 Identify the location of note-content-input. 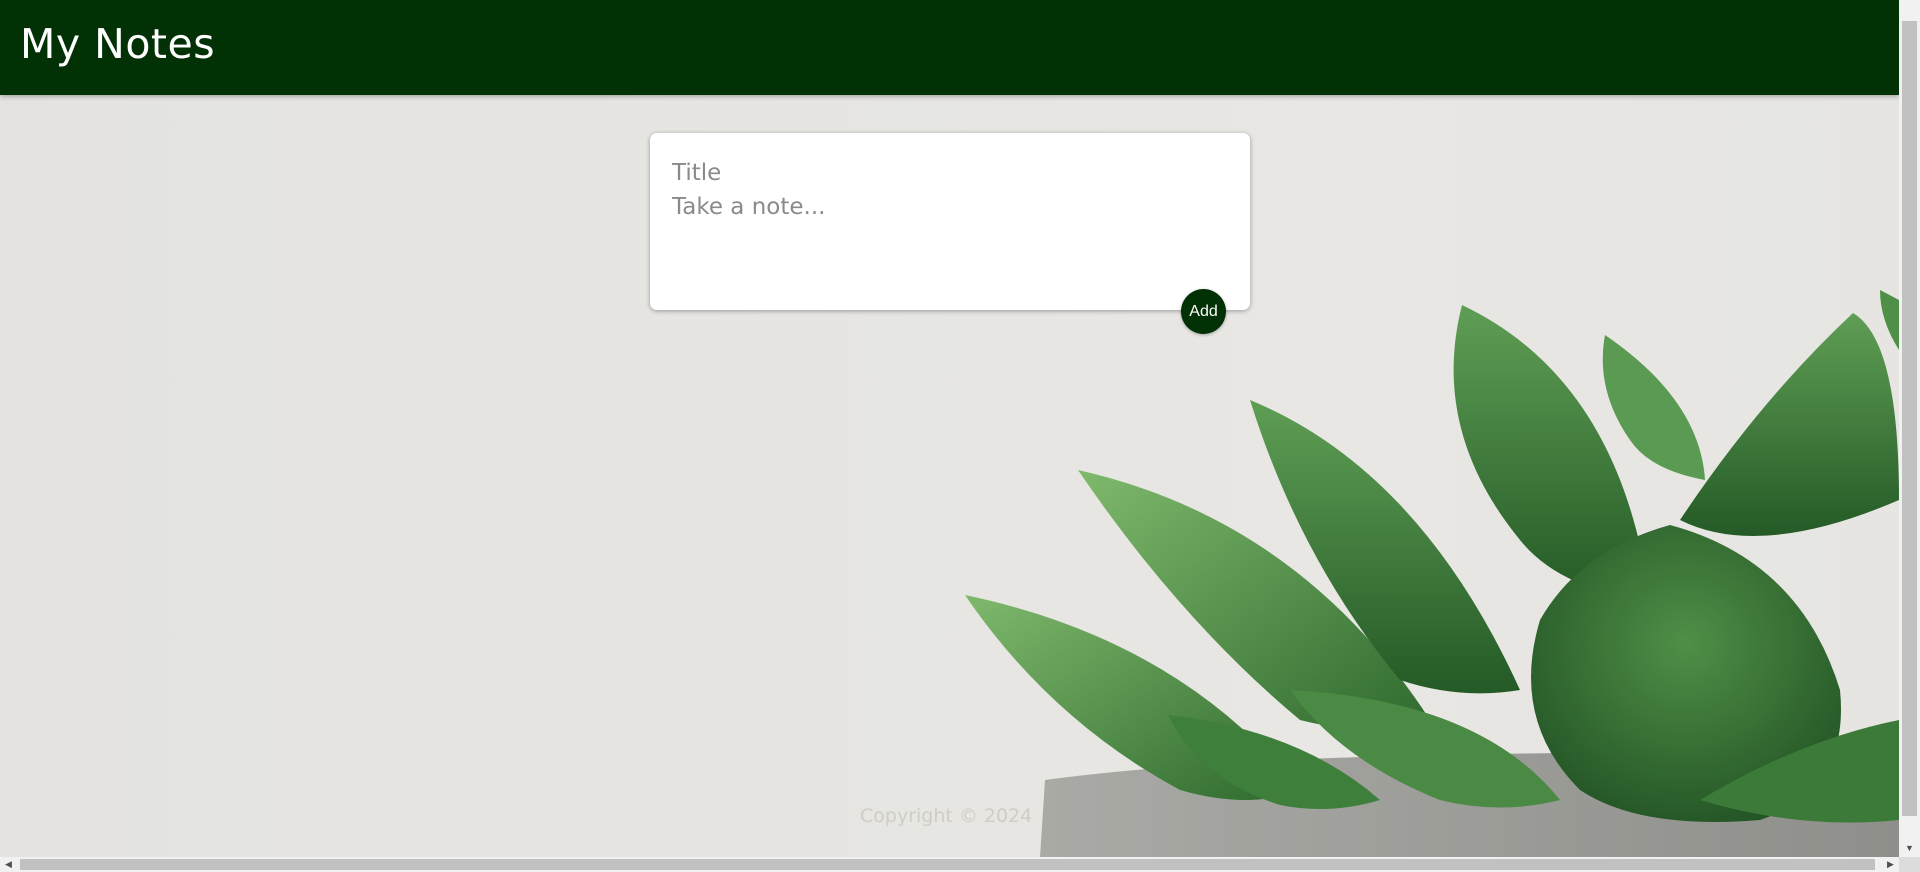
(947, 239).